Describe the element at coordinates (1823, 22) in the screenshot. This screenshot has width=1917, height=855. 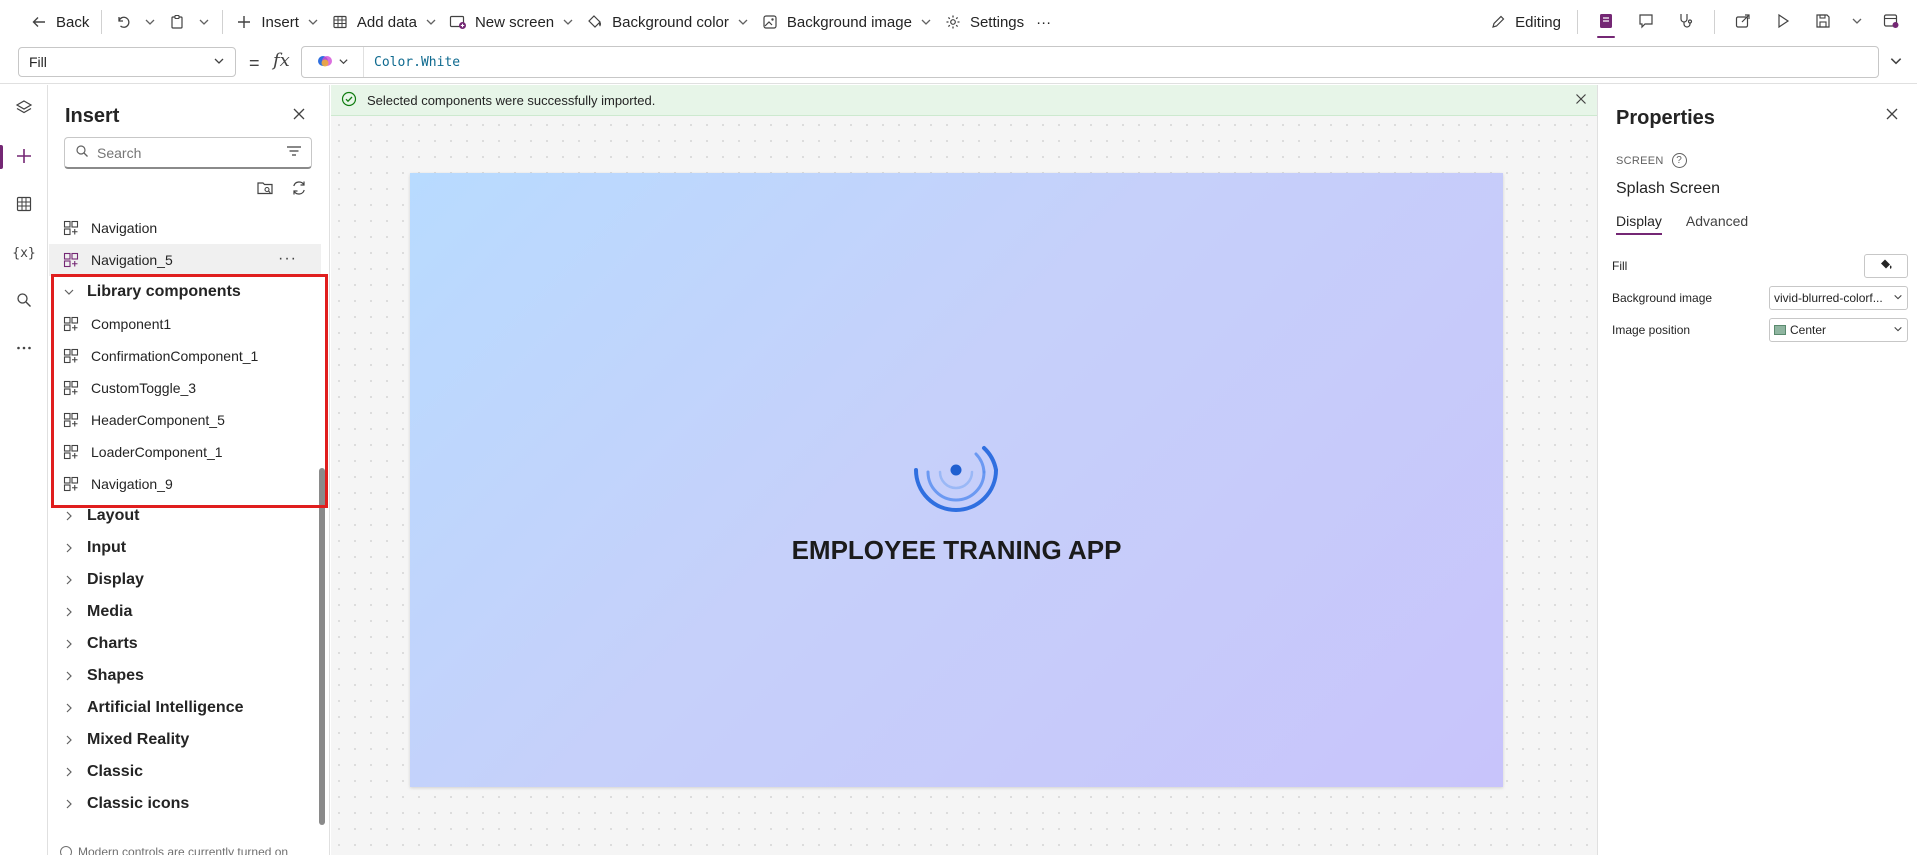
I see `save-button` at that location.